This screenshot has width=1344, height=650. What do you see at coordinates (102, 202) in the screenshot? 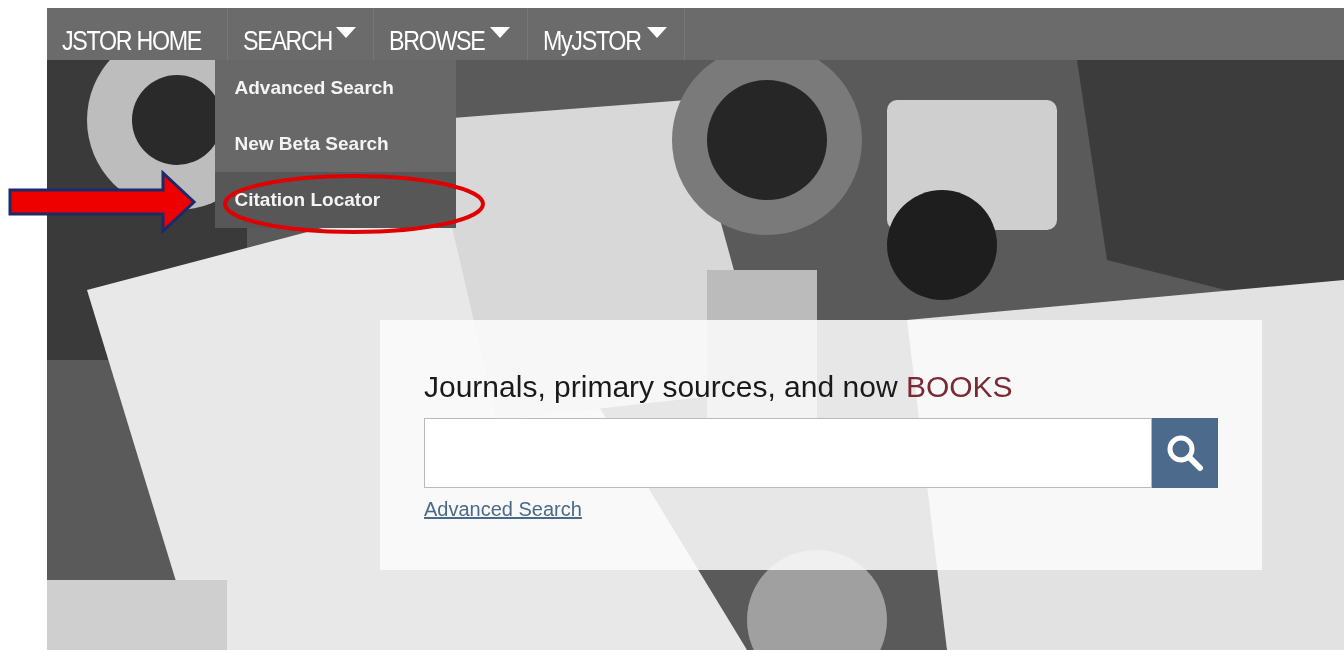
I see `arrow-icon` at bounding box center [102, 202].